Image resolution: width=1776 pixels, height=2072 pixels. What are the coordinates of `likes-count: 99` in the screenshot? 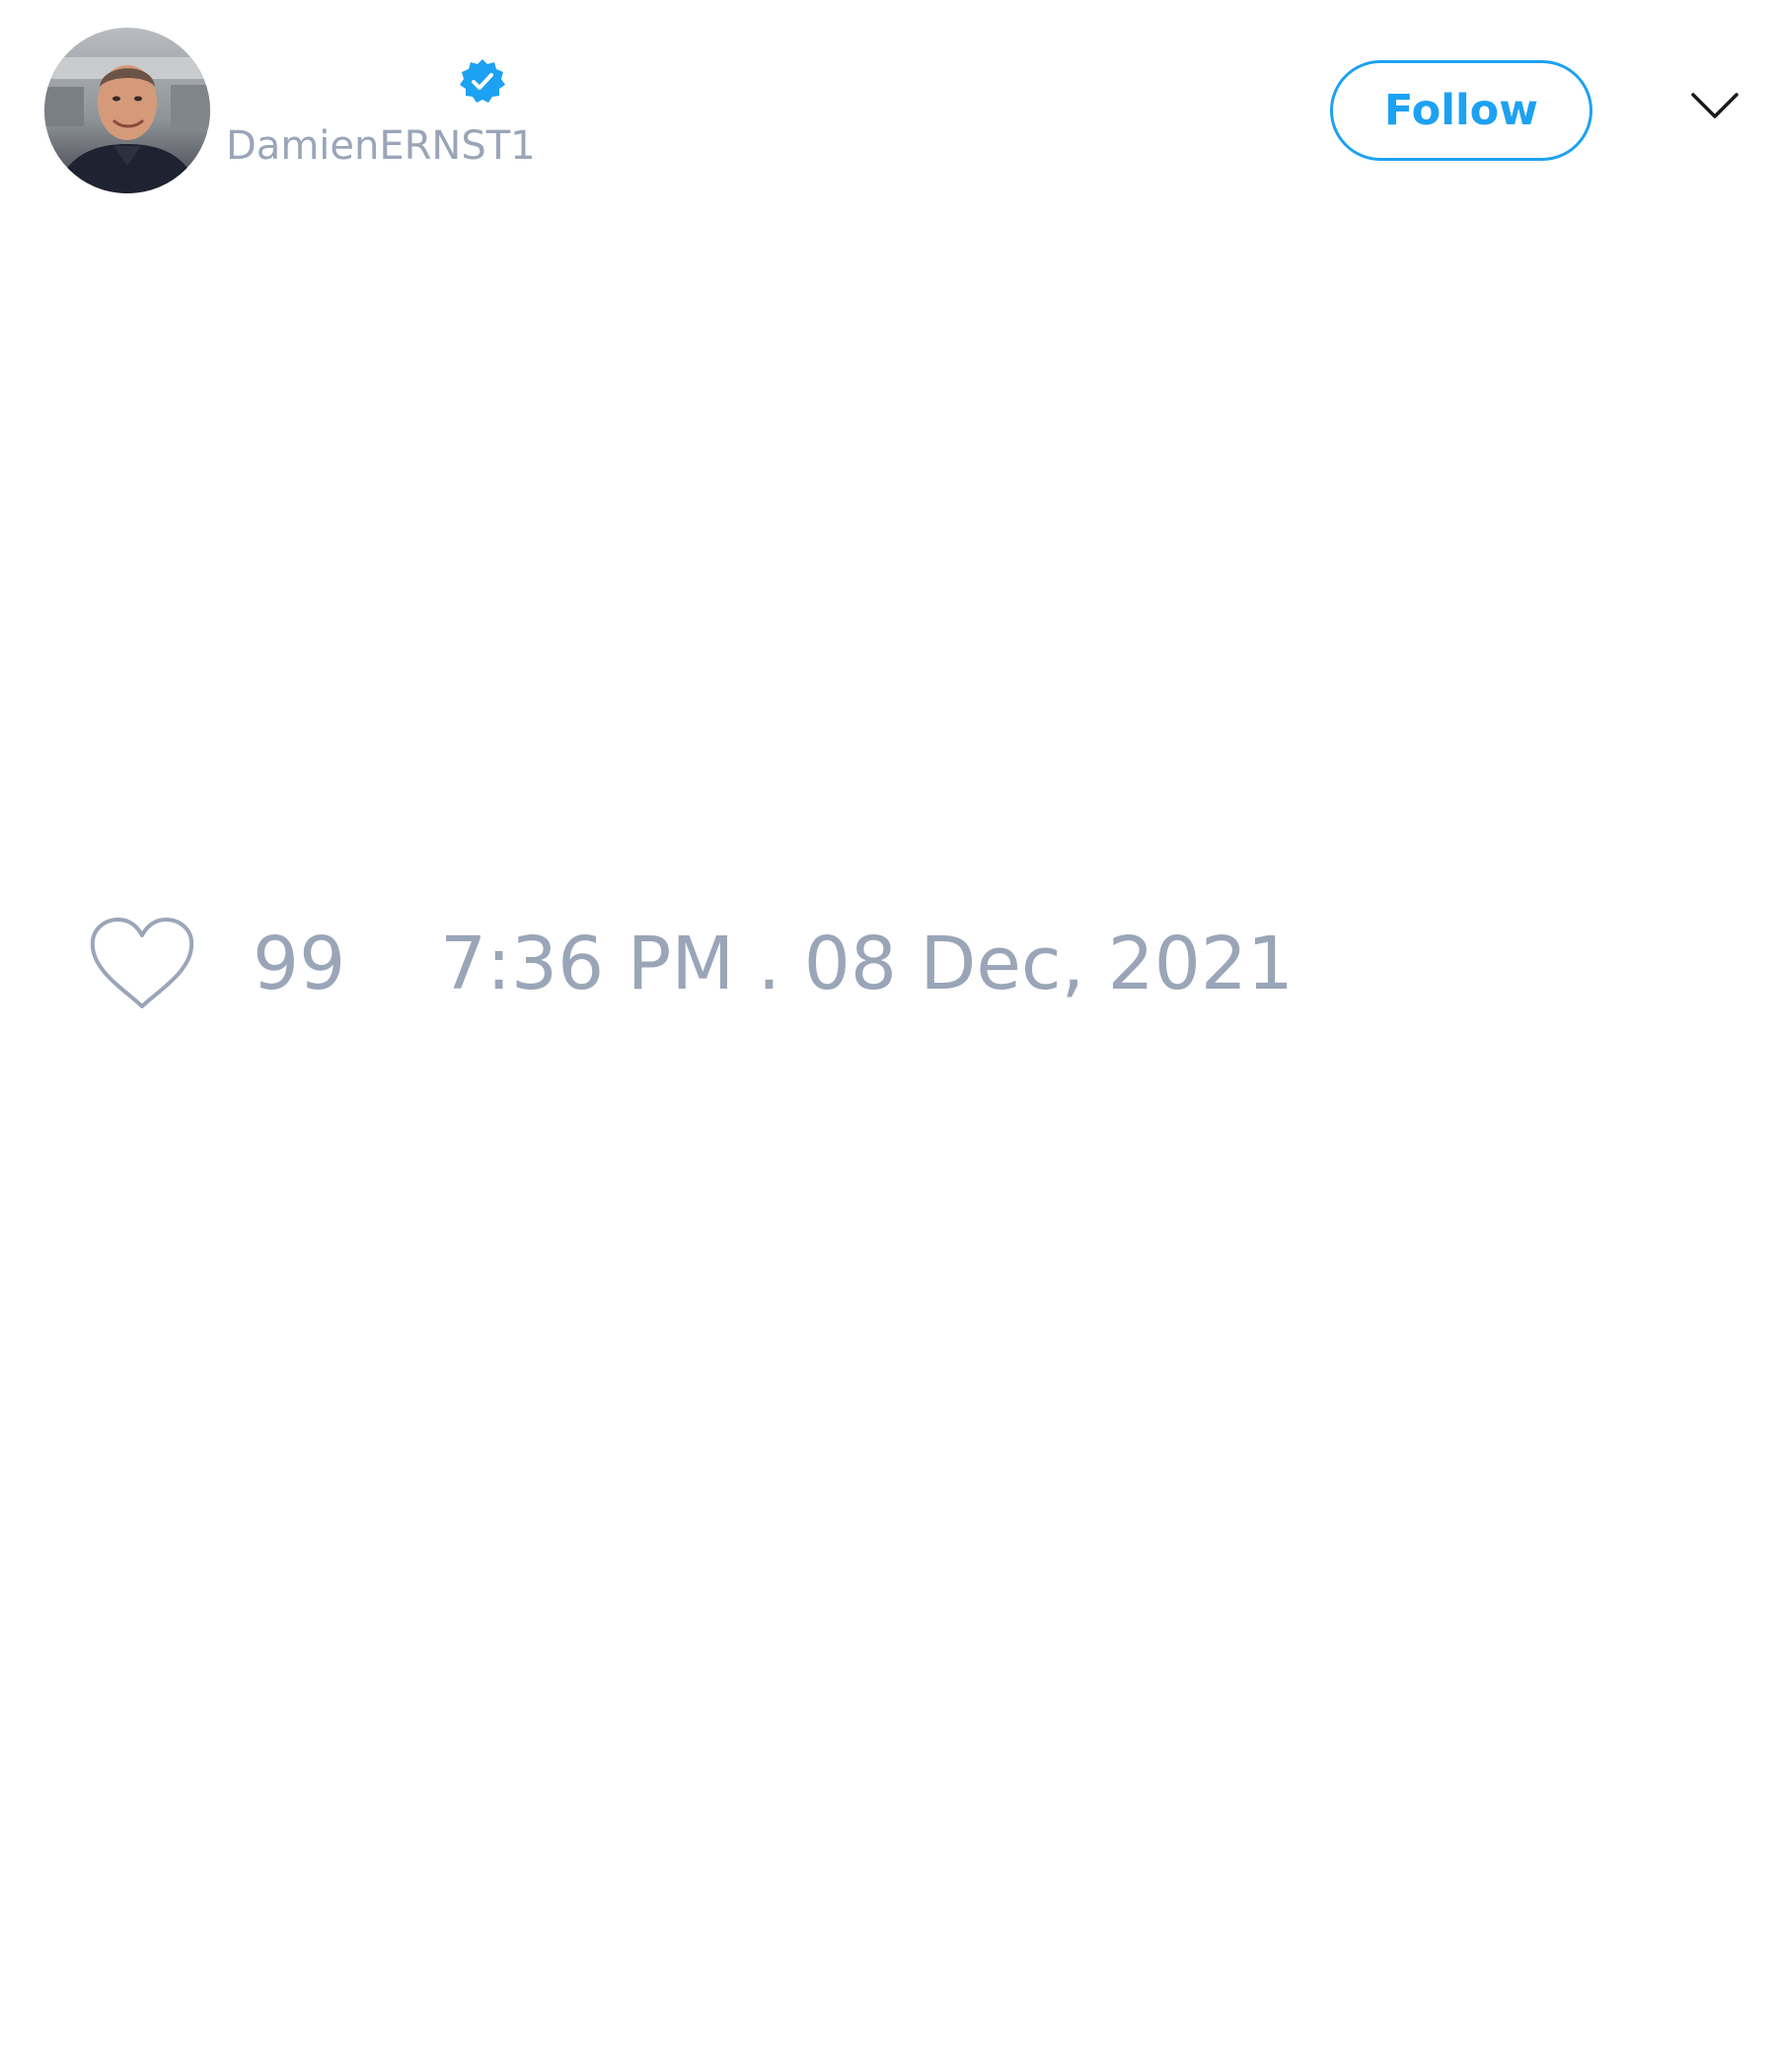 It's located at (300, 964).